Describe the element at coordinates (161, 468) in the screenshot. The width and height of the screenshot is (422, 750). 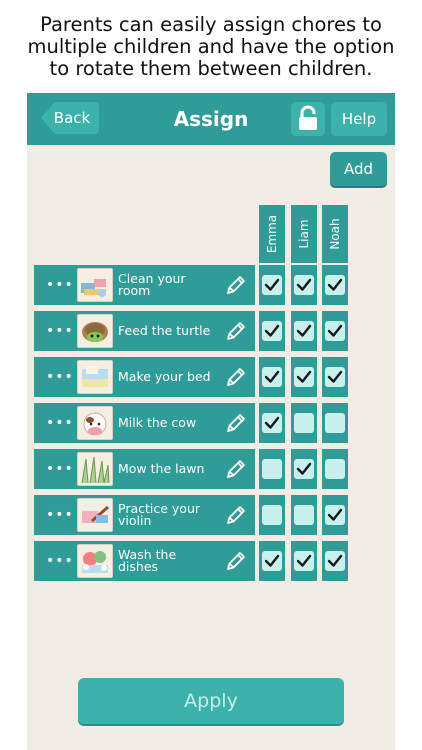
I see `chore-label: Mow the lawn` at that location.